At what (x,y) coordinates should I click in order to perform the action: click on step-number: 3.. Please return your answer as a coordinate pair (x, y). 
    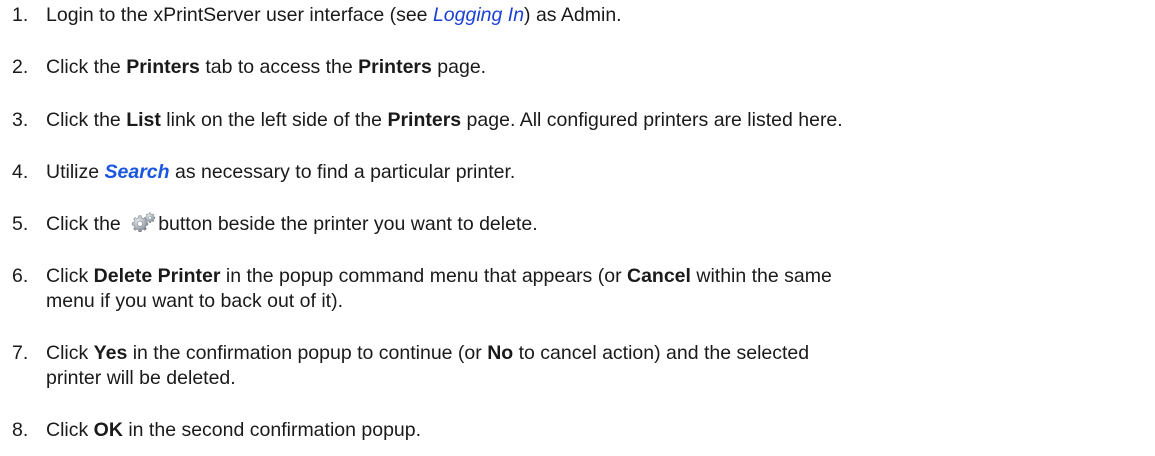
    Looking at the image, I should click on (20, 120).